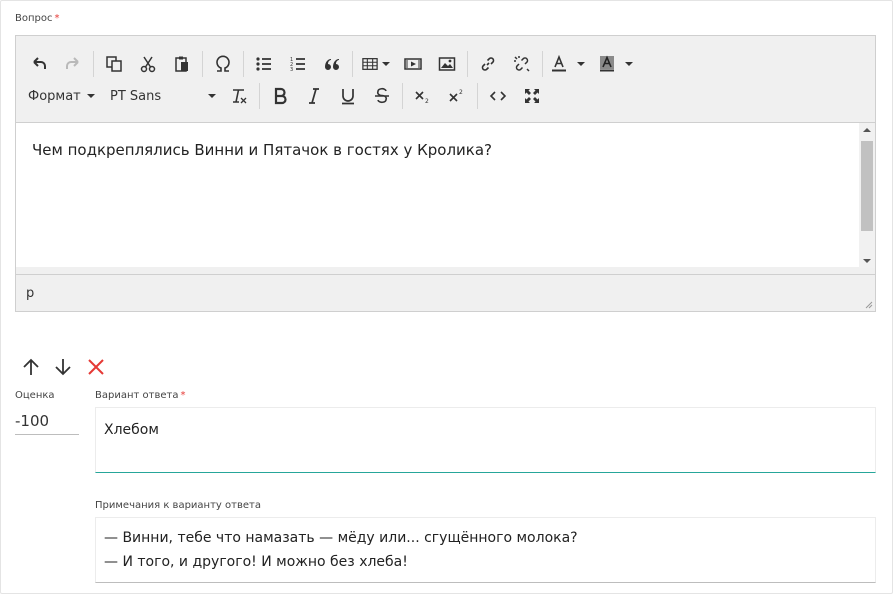 The image size is (893, 594). Describe the element at coordinates (30, 293) in the screenshot. I see `element-path: p` at that location.